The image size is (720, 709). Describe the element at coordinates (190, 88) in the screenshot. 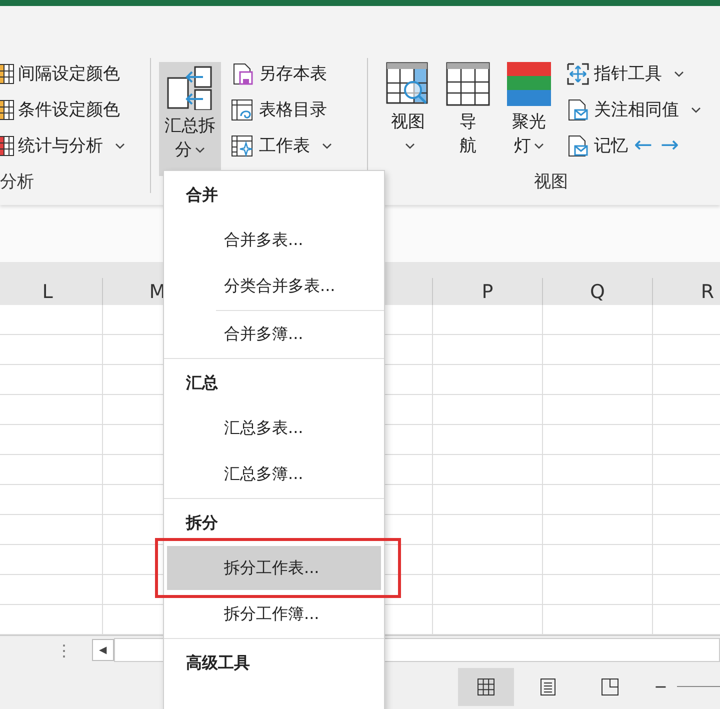

I see `merge-split-icon` at that location.